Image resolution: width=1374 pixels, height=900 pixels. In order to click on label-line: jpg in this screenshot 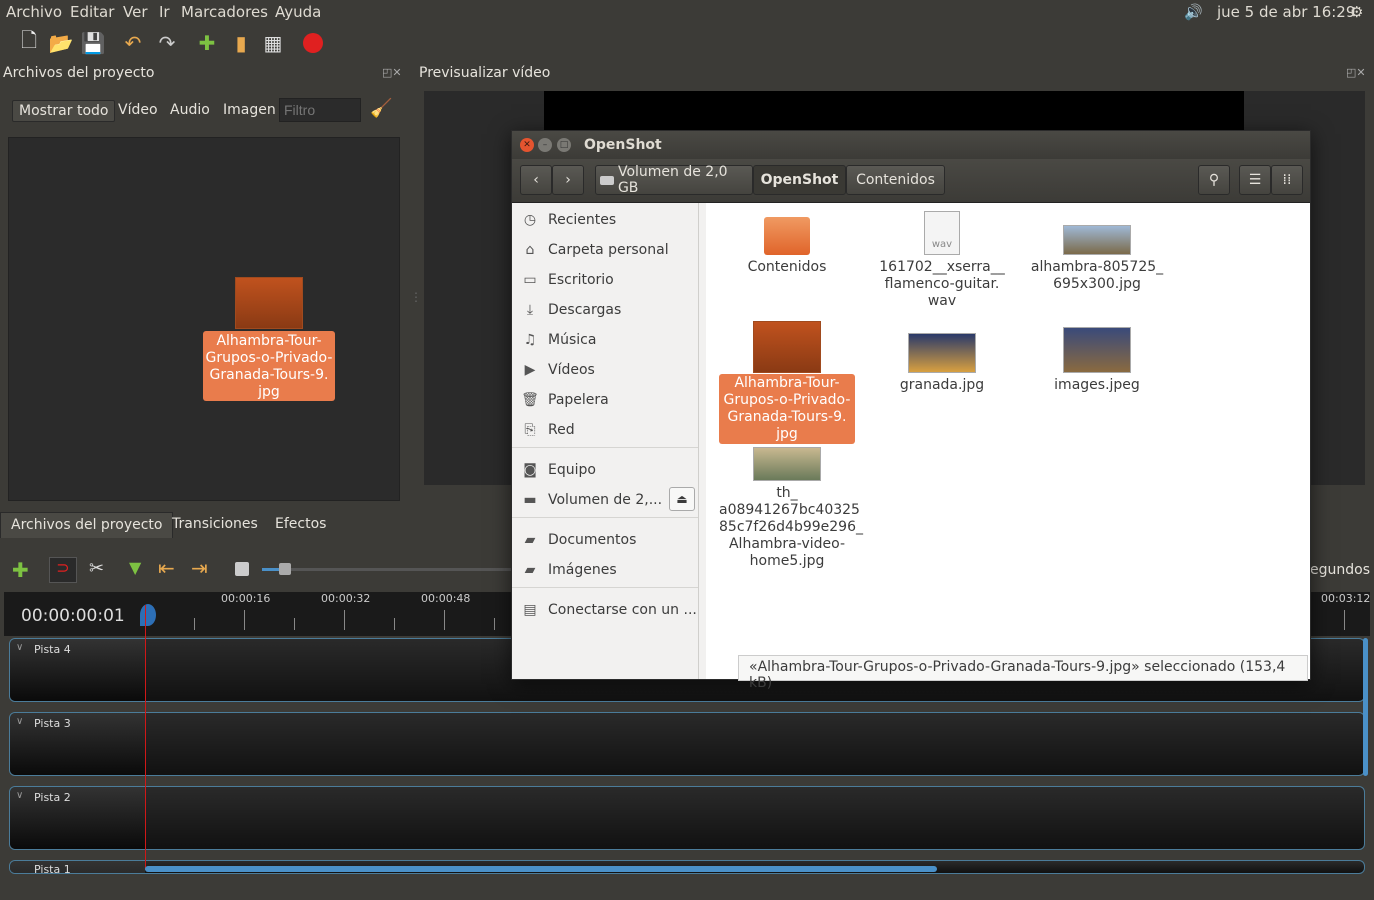, I will do `click(269, 392)`.